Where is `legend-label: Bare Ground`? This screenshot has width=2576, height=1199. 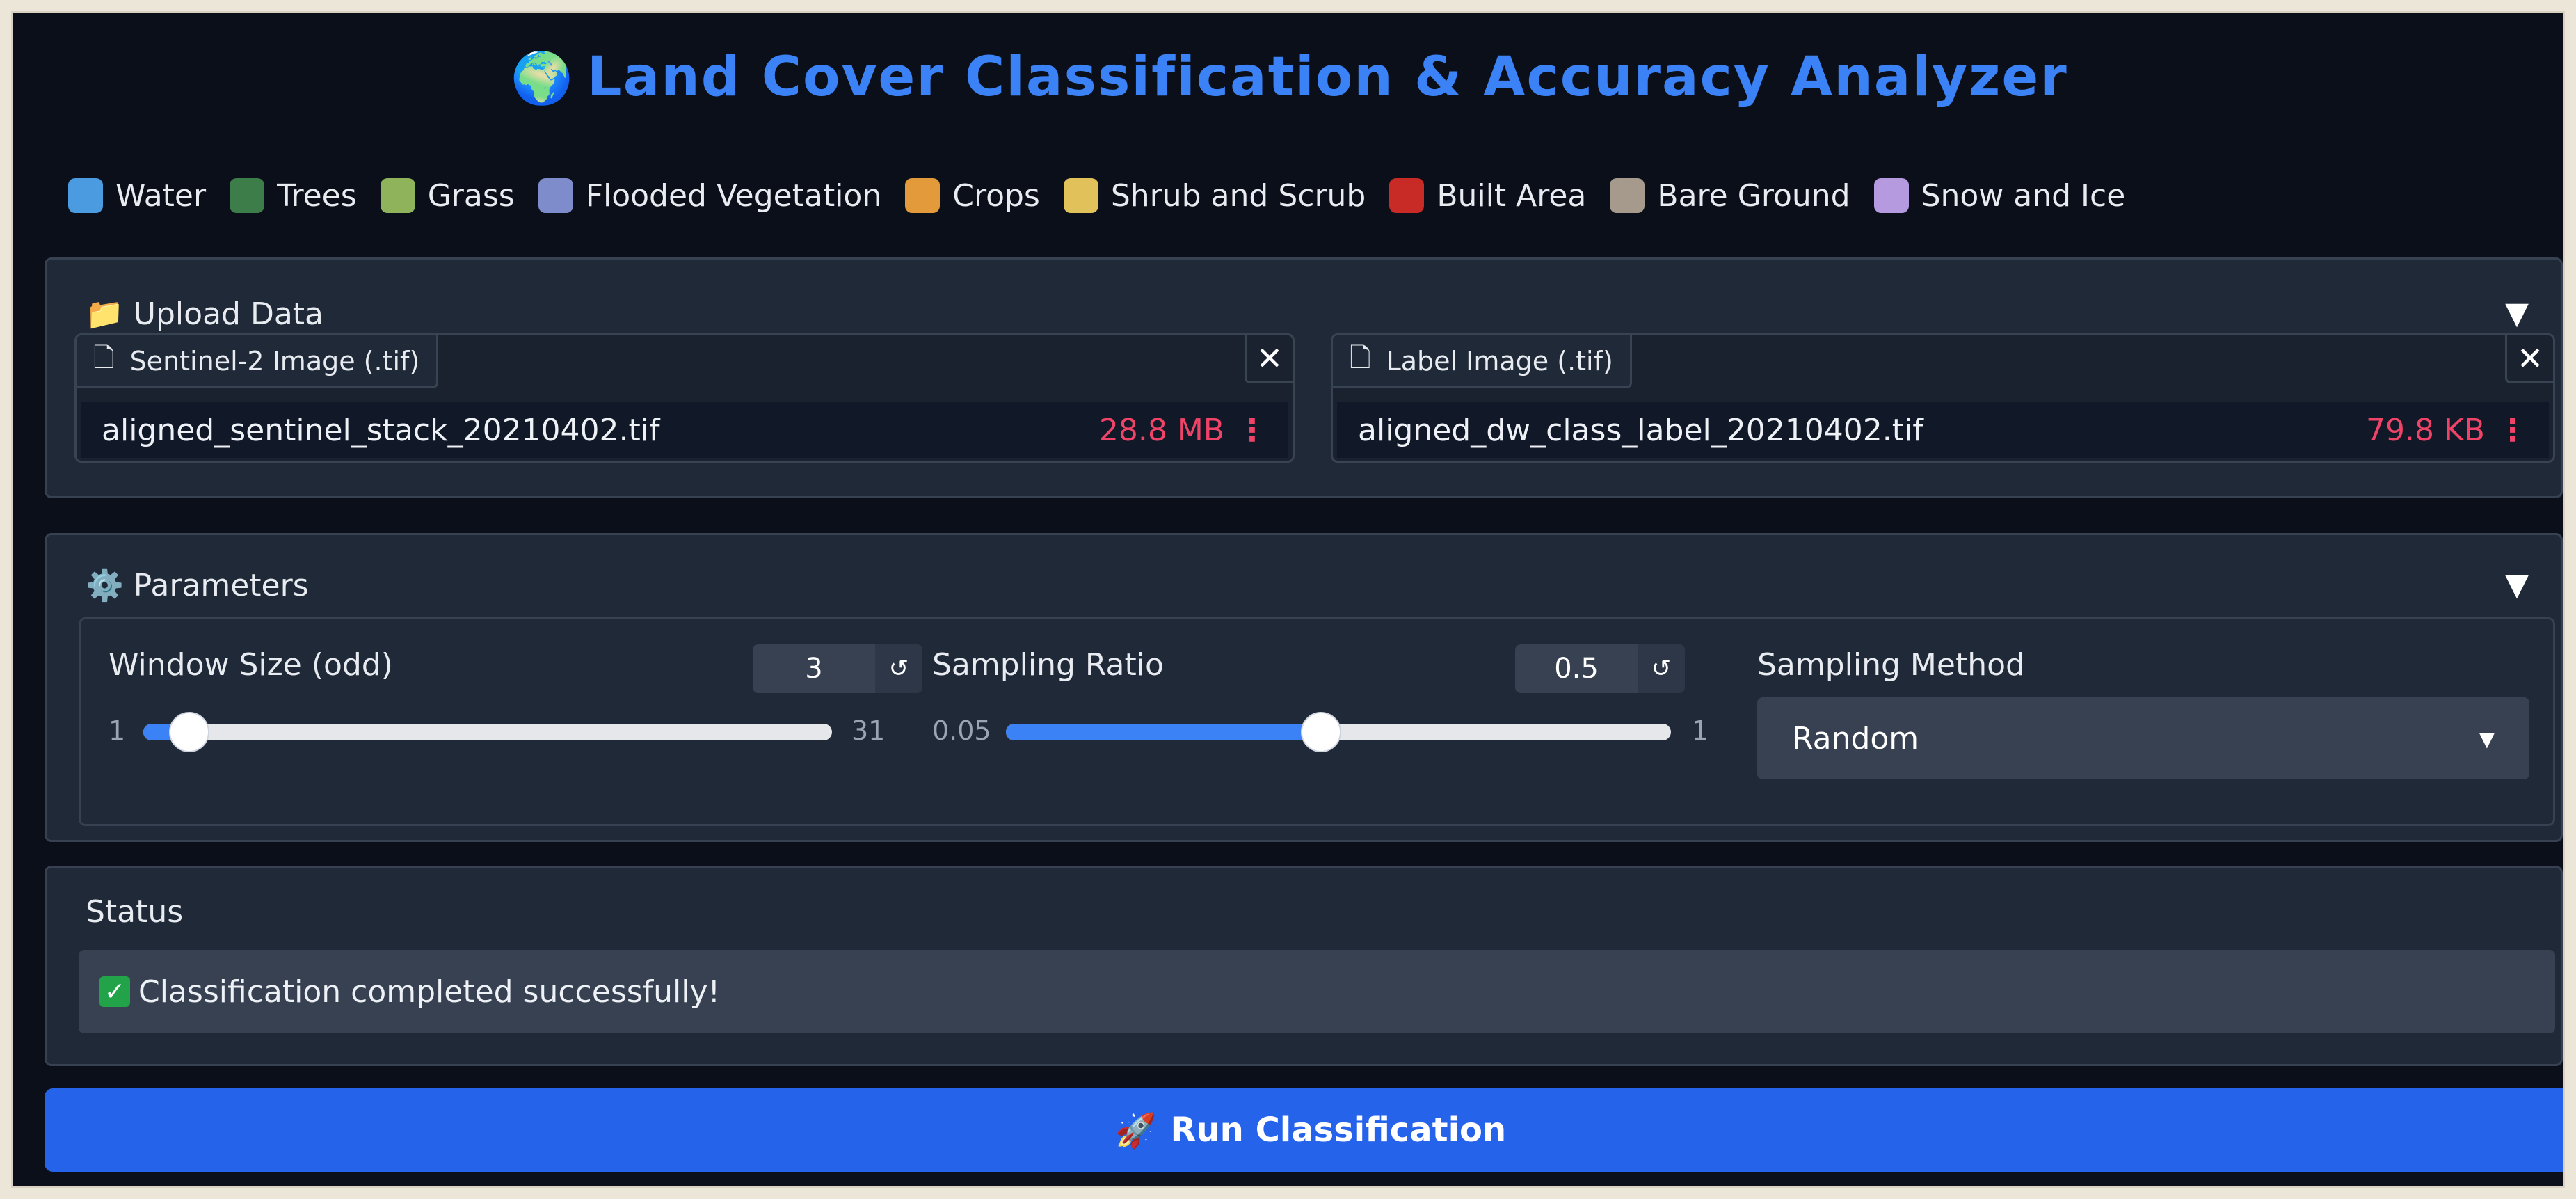 legend-label: Bare Ground is located at coordinates (1753, 195).